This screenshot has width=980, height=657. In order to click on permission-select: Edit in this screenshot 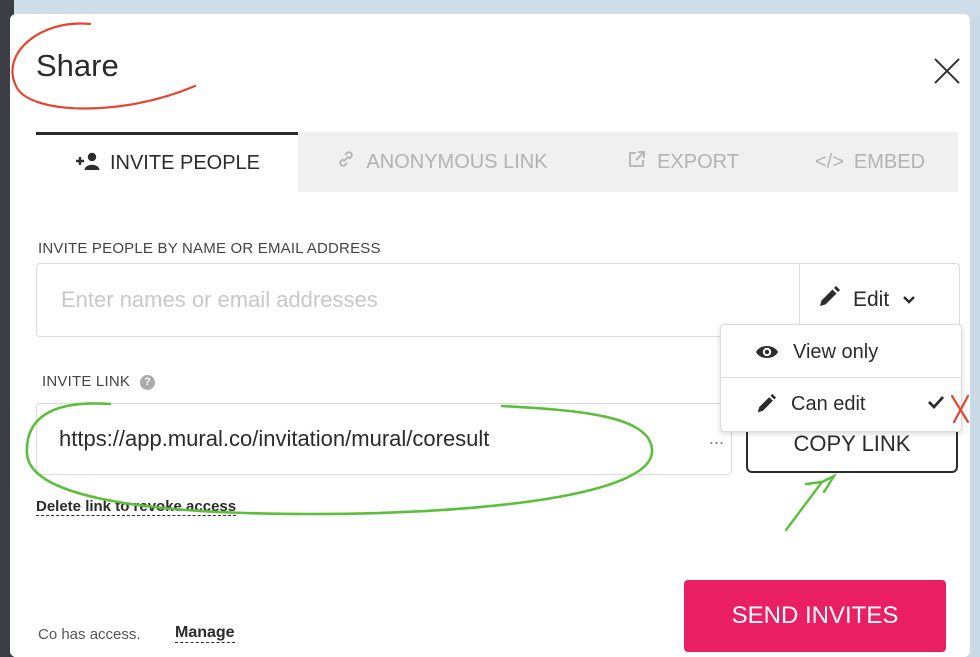, I will do `click(867, 300)`.